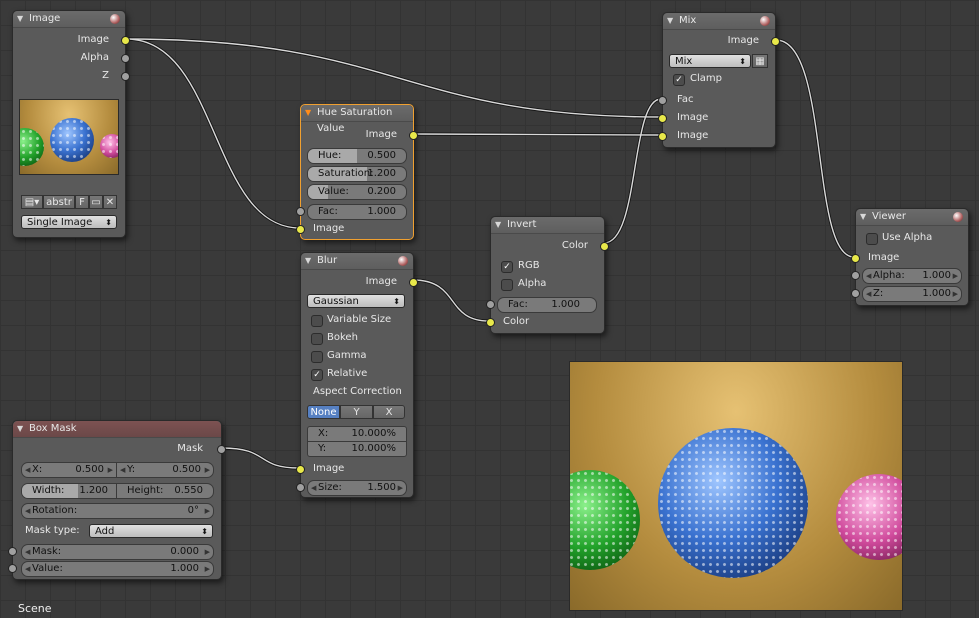  I want to click on box-height-field: Height: 0.550, so click(165, 491).